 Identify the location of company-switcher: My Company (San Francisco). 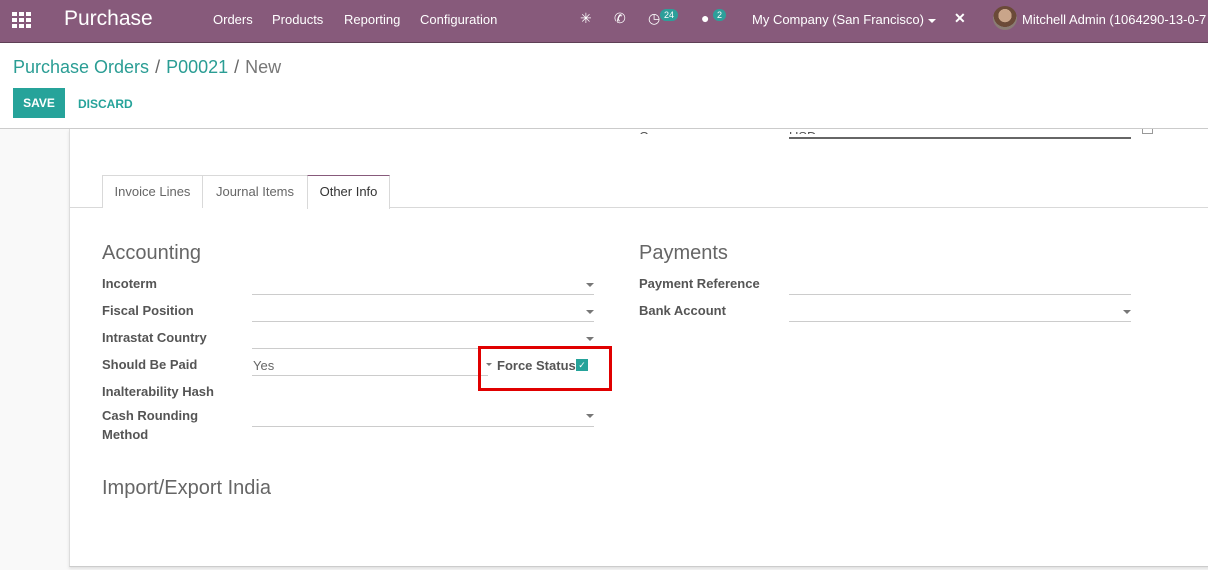
(844, 19).